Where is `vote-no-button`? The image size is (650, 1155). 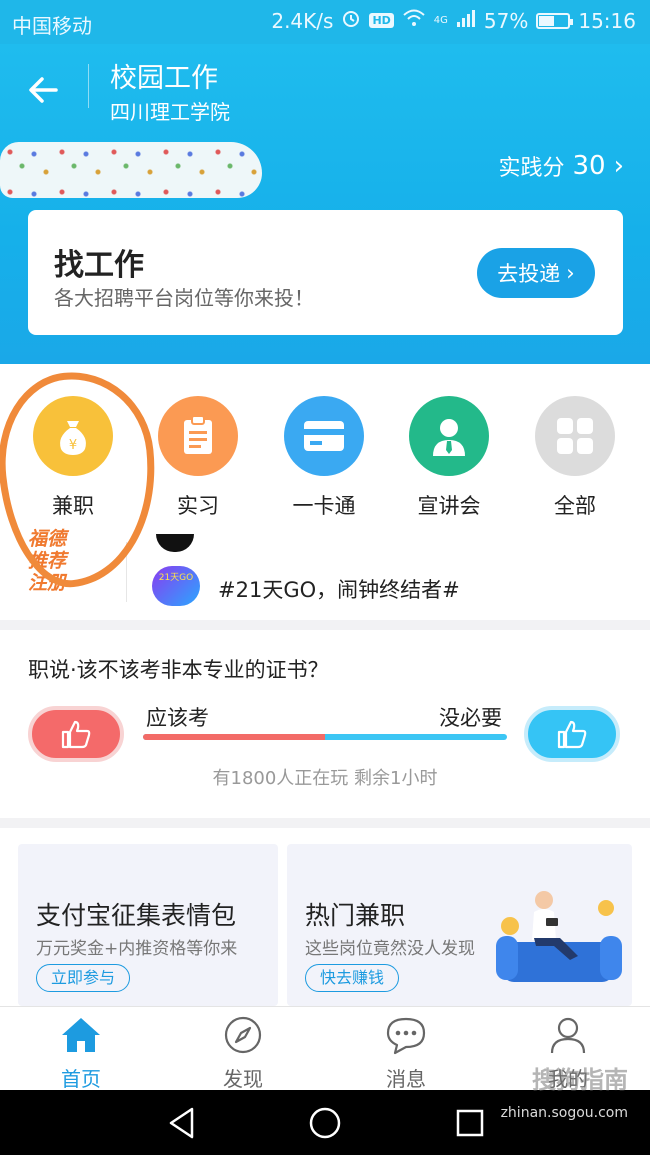 vote-no-button is located at coordinates (572, 734).